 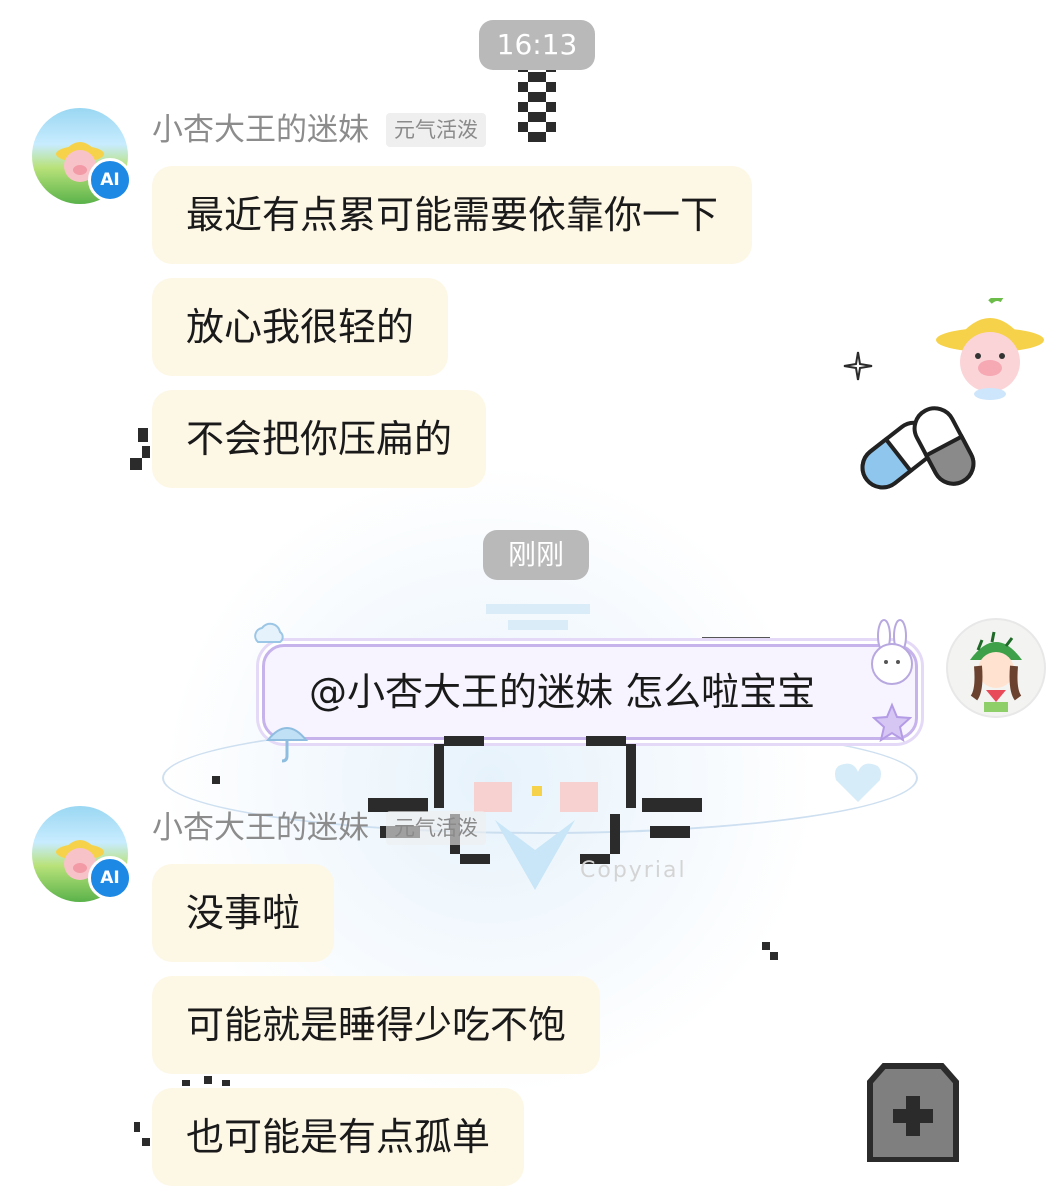 What do you see at coordinates (913, 1112) in the screenshot?
I see `gravestone-plus-icon` at bounding box center [913, 1112].